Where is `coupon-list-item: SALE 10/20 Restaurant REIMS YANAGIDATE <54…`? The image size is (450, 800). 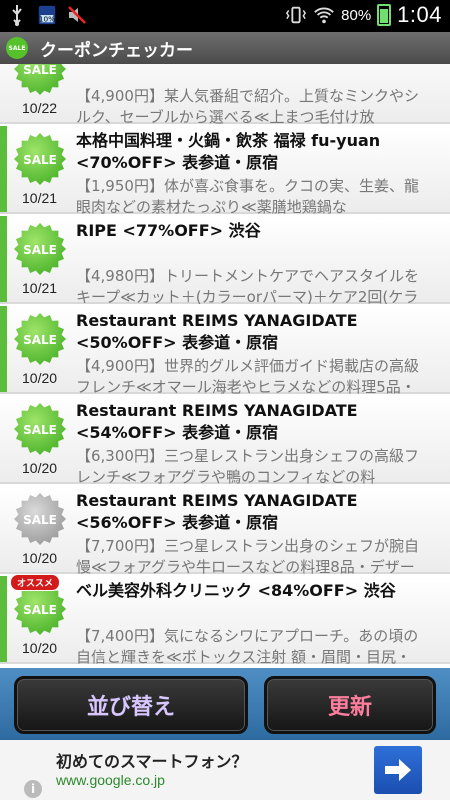
coupon-list-item: SALE 10/20 Restaurant REIMS YANAGIDATE <54… is located at coordinates (225, 441).